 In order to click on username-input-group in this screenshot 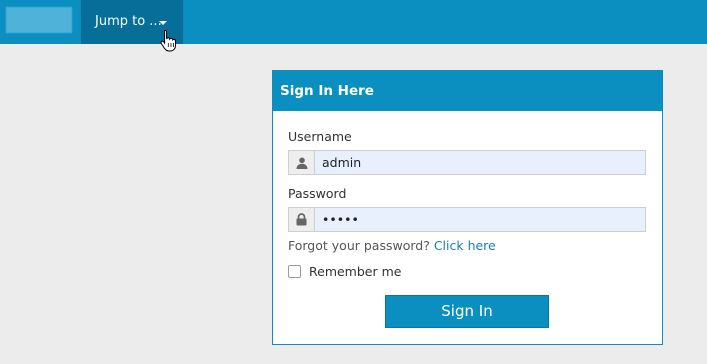, I will do `click(467, 162)`.